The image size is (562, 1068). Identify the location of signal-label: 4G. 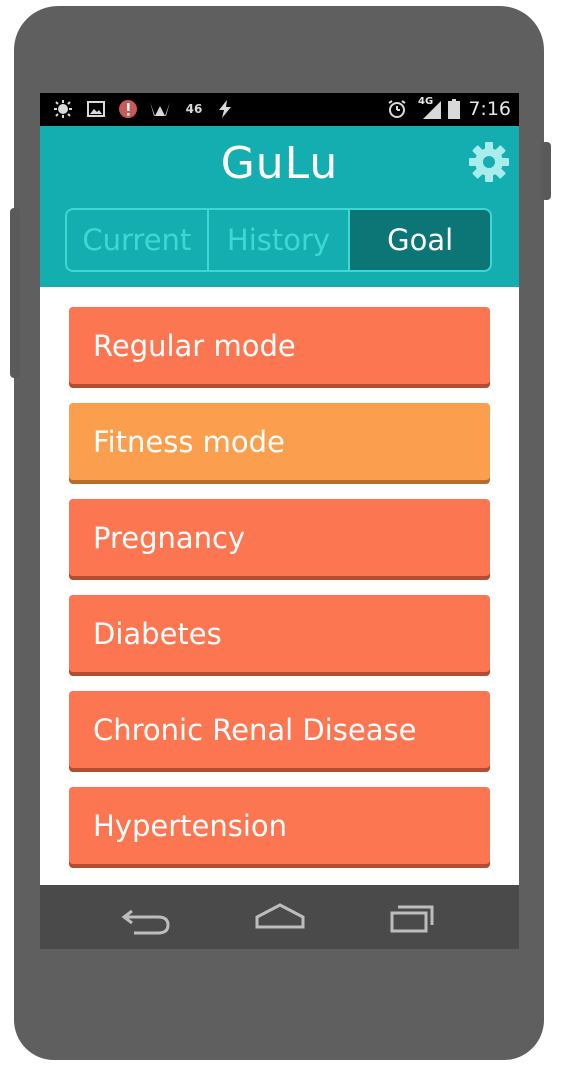
(426, 101).